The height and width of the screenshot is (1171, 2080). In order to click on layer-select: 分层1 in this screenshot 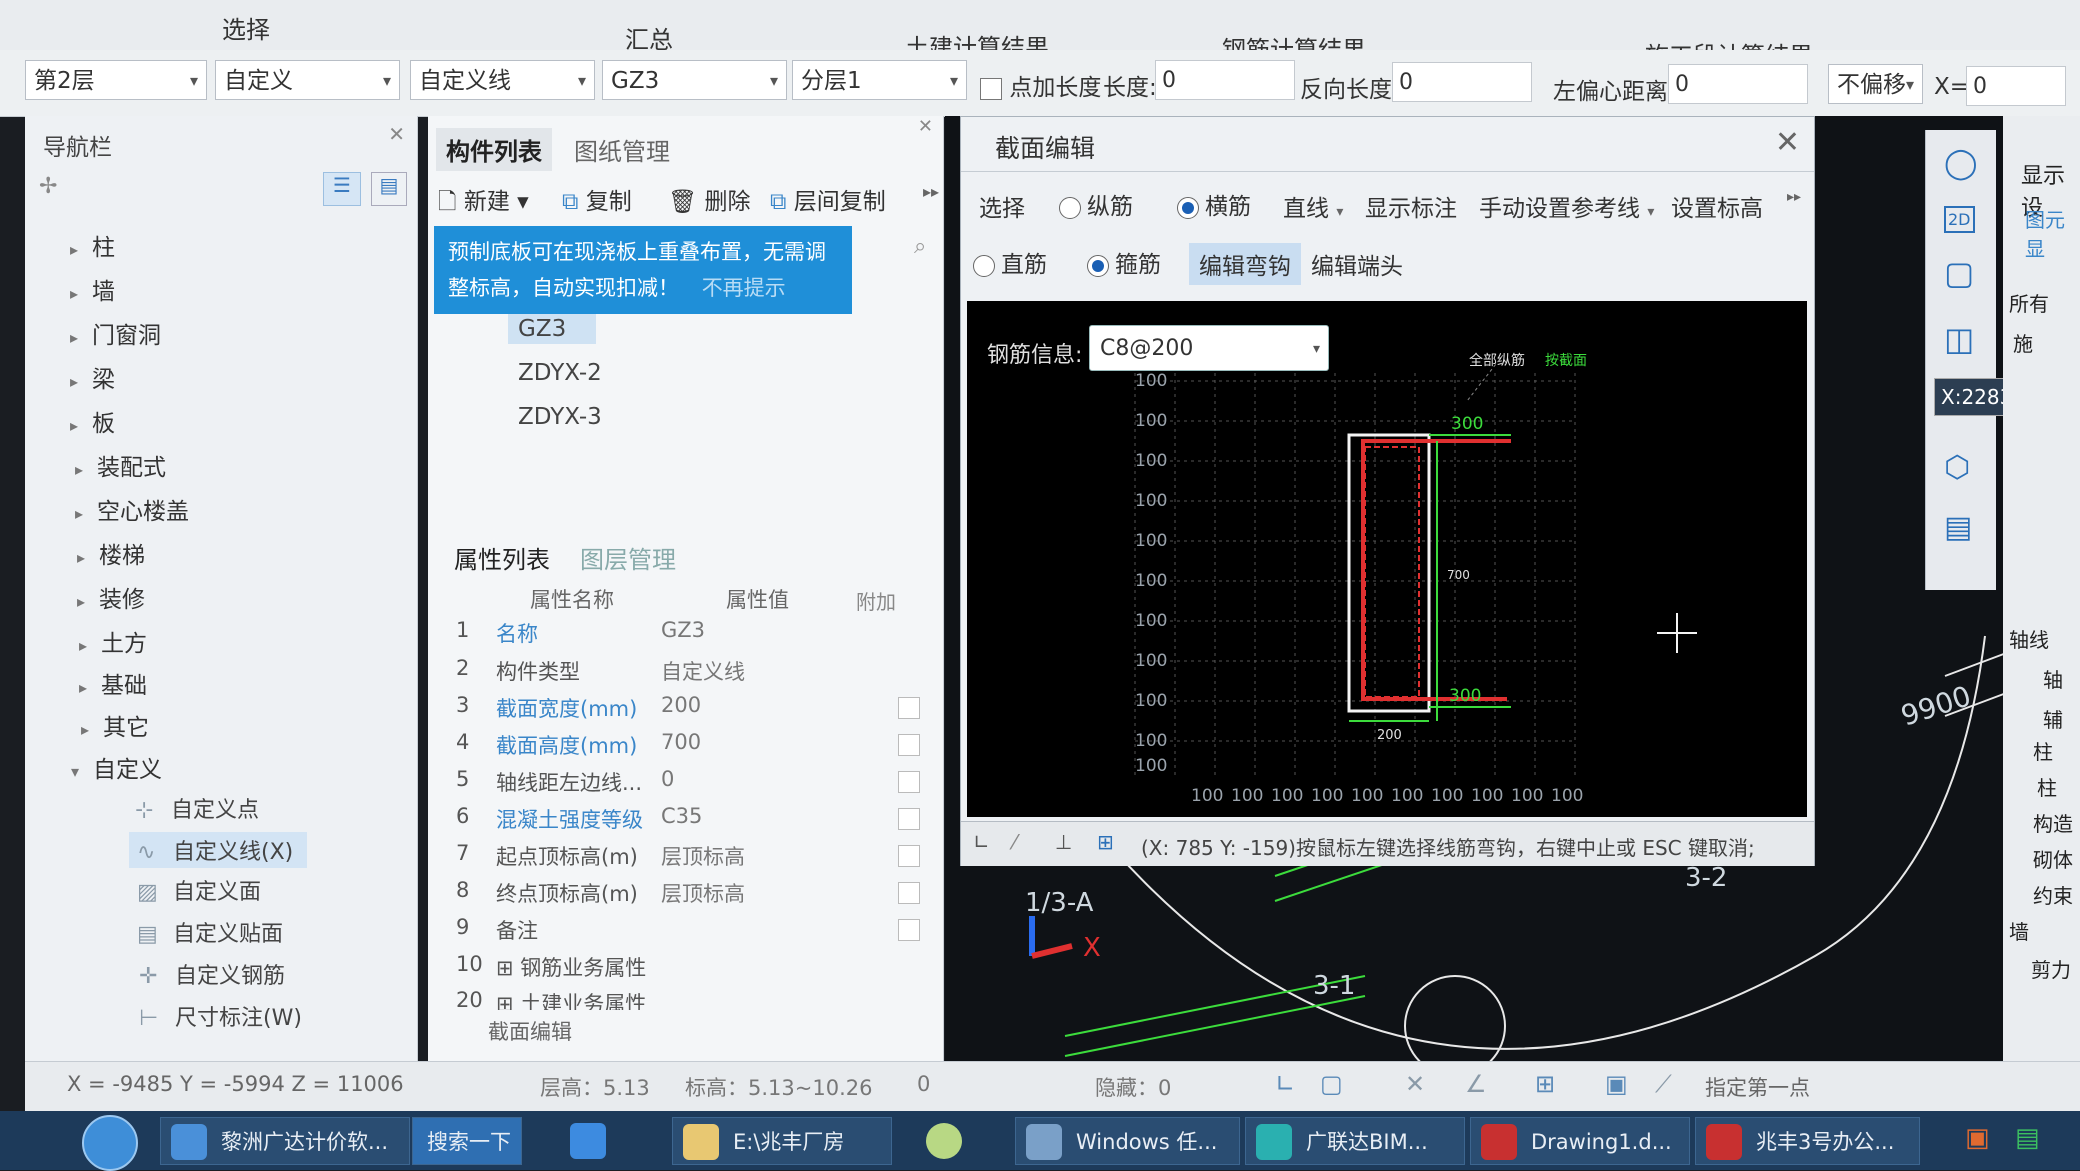, I will do `click(879, 80)`.